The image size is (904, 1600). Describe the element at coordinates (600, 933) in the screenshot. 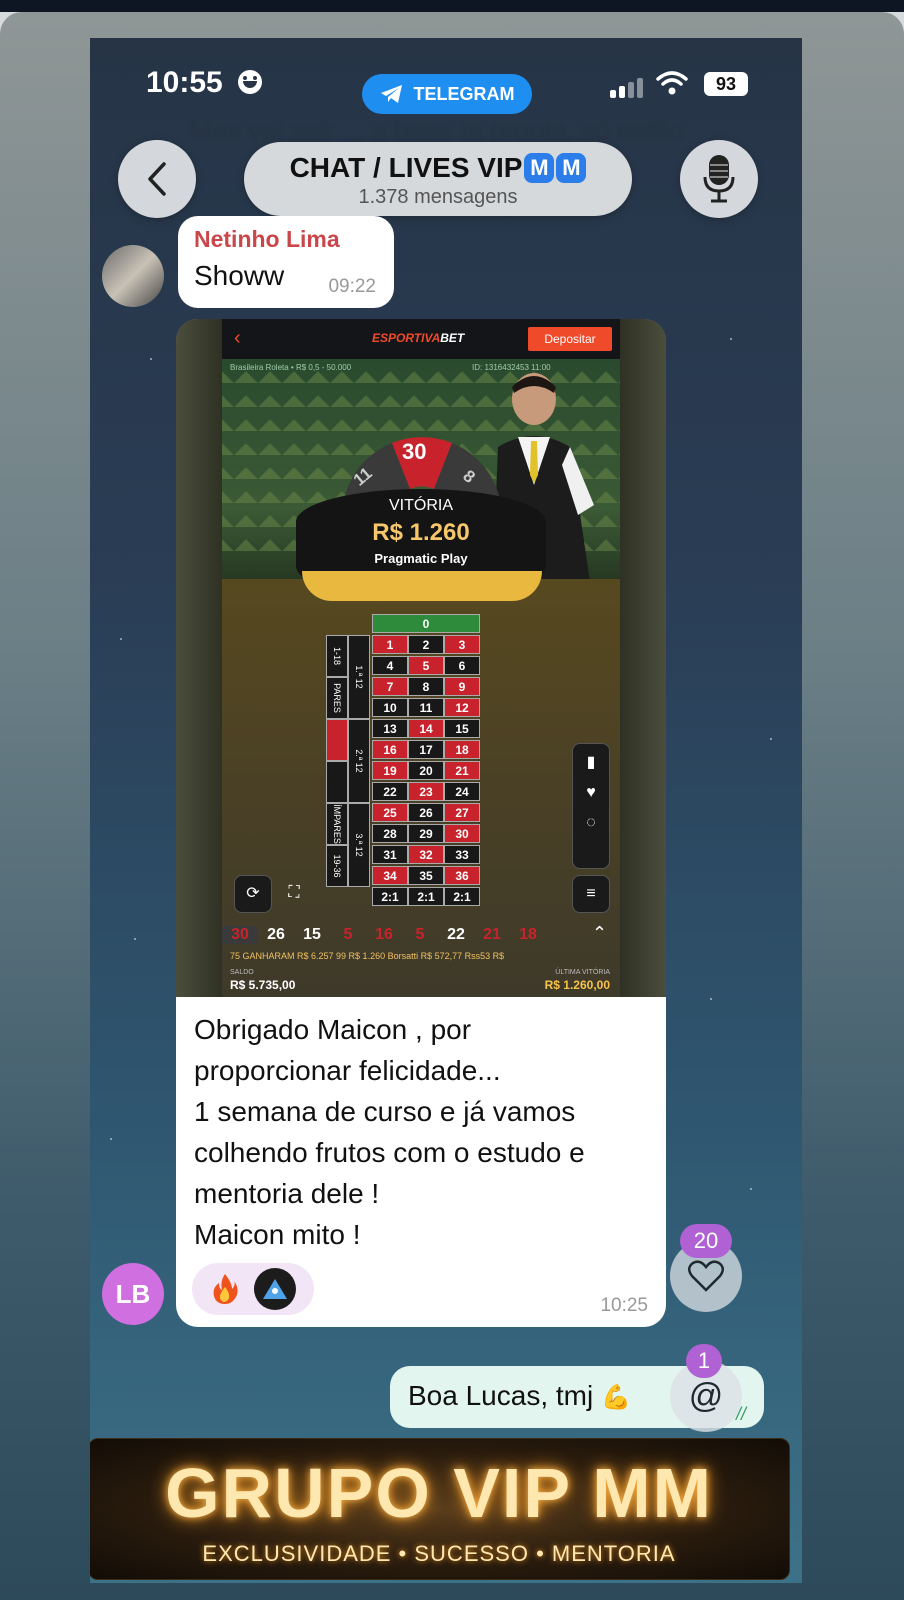

I see `chevron-up-icon: ⌃` at that location.